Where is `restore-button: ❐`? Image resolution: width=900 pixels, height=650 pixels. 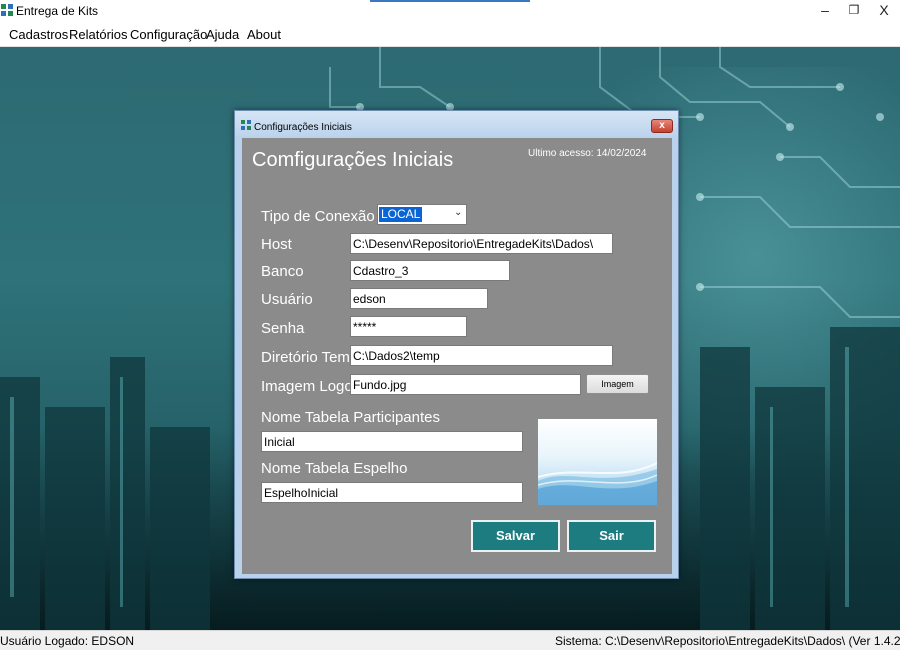 restore-button: ❐ is located at coordinates (854, 10).